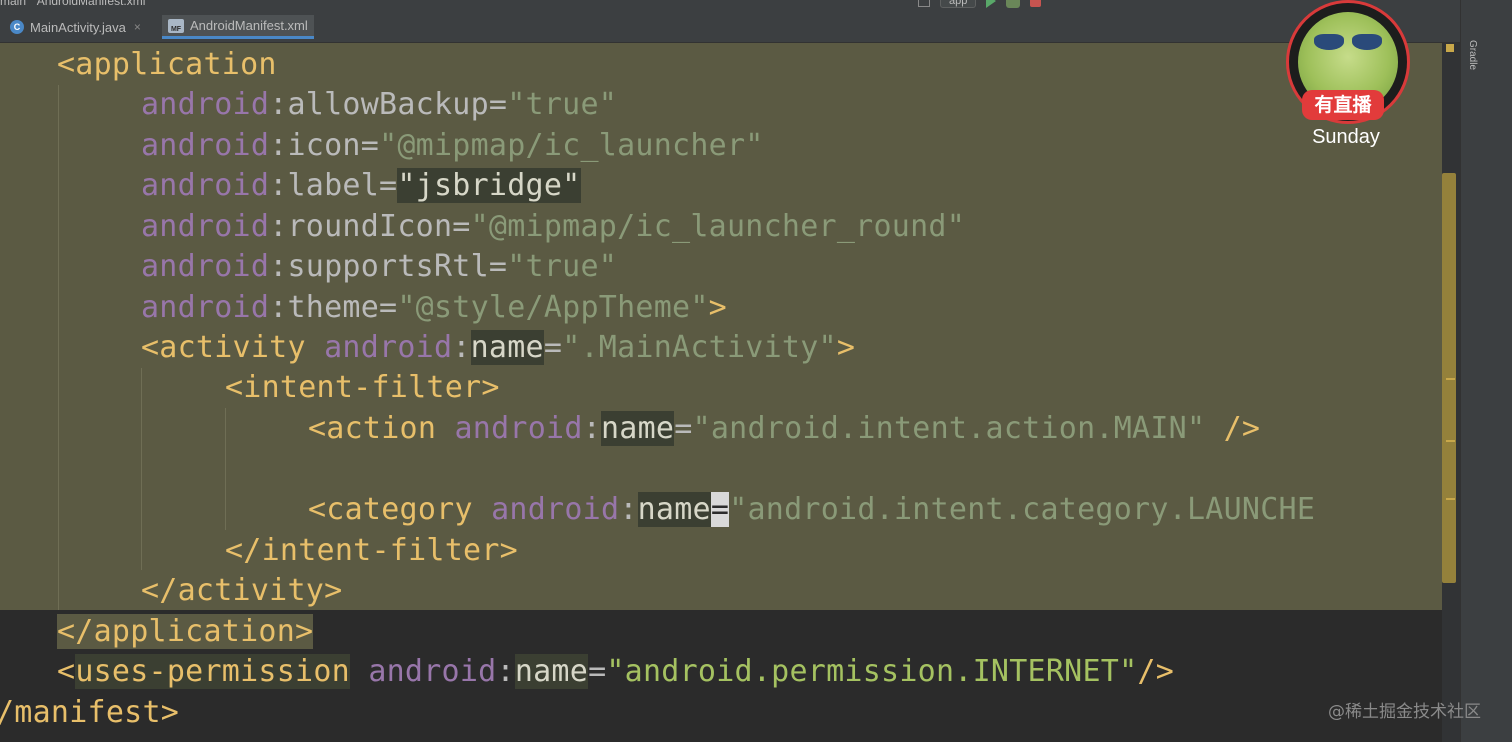 The width and height of the screenshot is (1512, 742). Describe the element at coordinates (379, 267) in the screenshot. I see `code-line: android:supportsRtl="true"` at that location.